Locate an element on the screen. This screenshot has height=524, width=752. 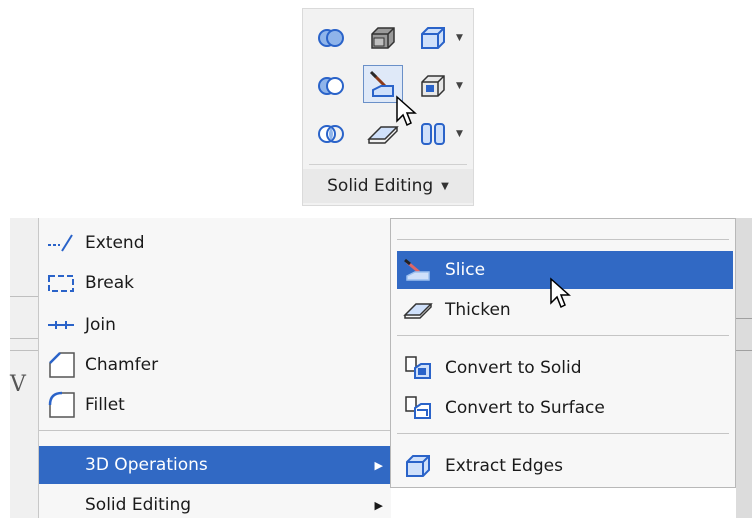
intersect-icon is located at coordinates (331, 134).